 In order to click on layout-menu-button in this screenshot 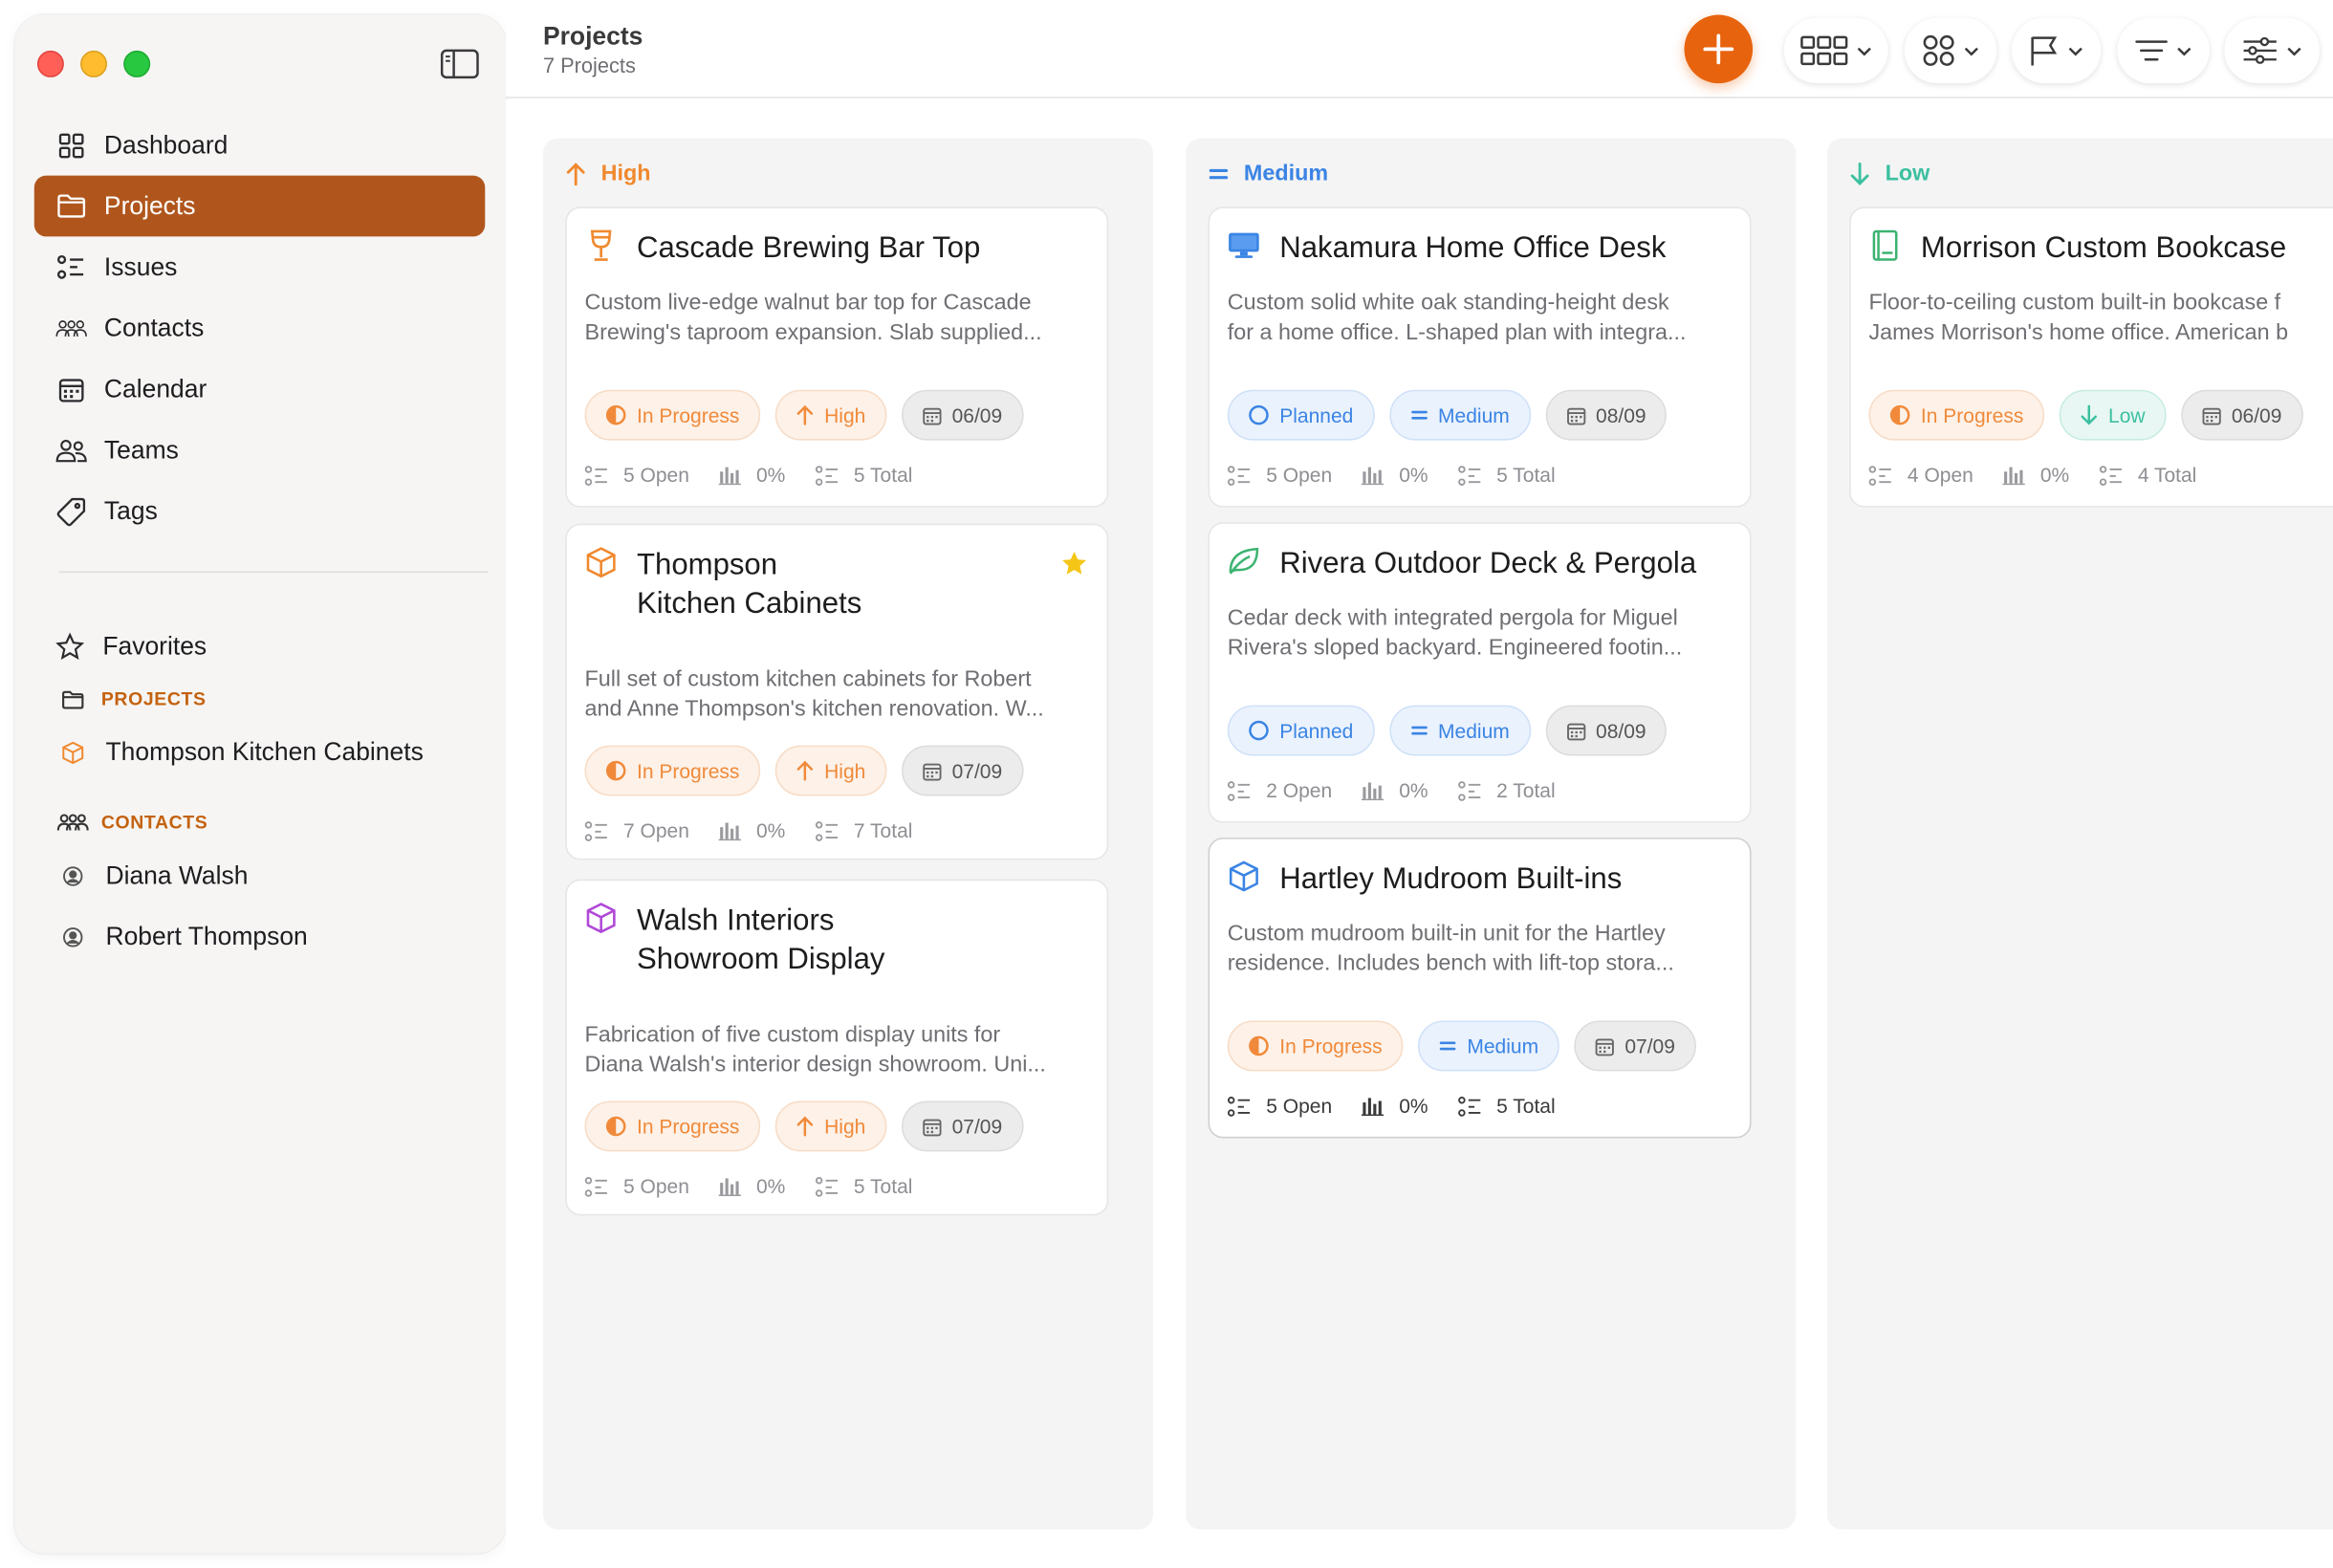, I will do `click(1835, 50)`.